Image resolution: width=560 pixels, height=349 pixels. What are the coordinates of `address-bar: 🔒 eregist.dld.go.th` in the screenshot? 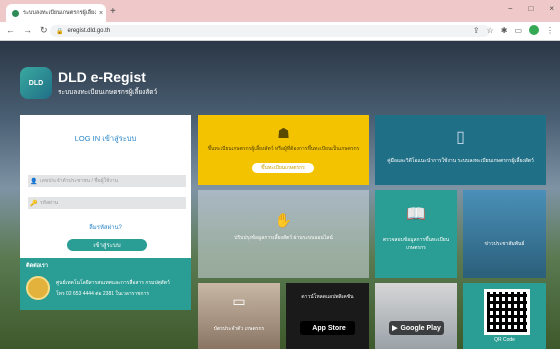 It's located at (270, 31).